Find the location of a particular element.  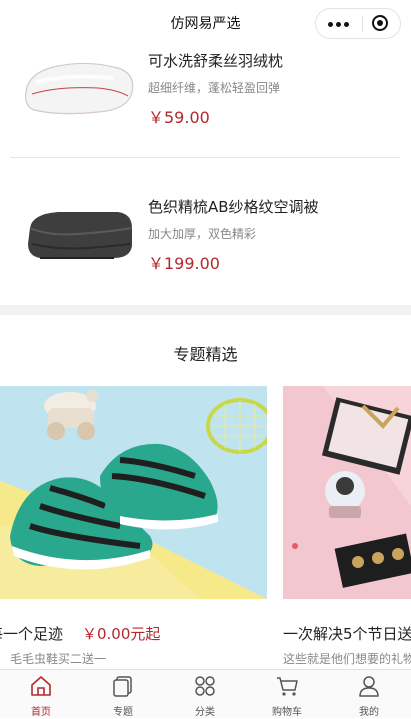

tab-topic: 专题 is located at coordinates (123, 694).